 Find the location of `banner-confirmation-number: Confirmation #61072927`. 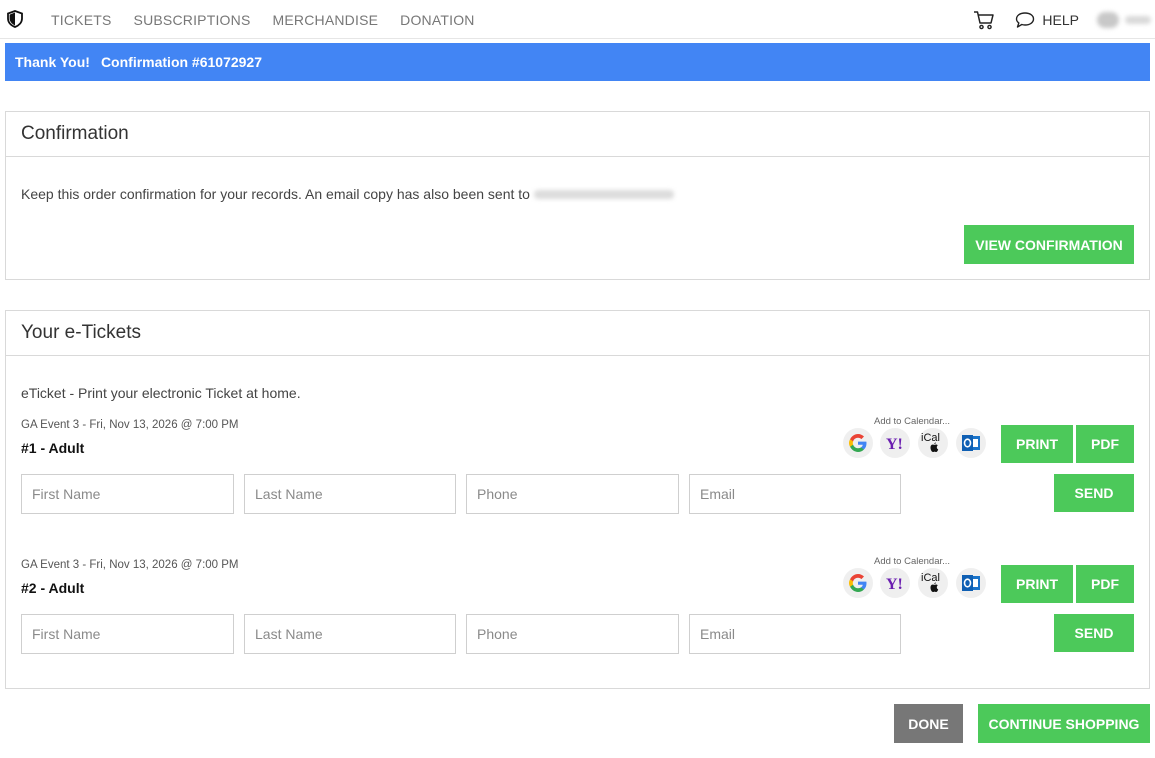

banner-confirmation-number: Confirmation #61072927 is located at coordinates (181, 62).